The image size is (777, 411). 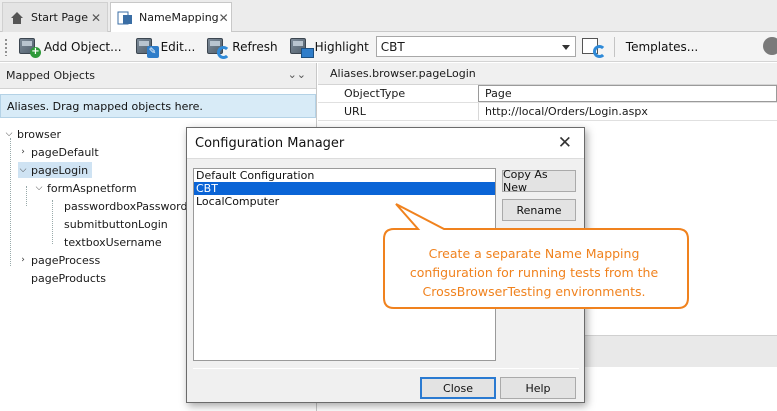 I want to click on tree-node: ⌵ formAspnetform, so click(x=85, y=188).